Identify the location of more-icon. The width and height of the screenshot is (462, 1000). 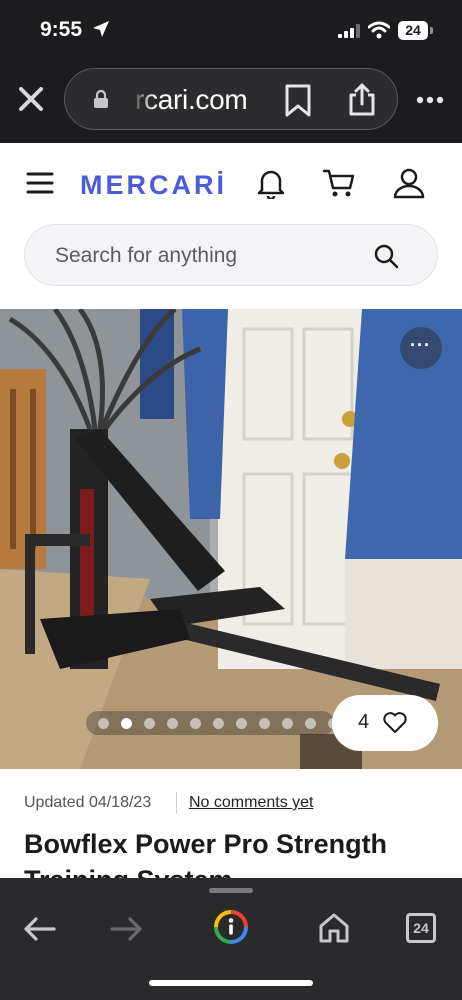
(430, 100).